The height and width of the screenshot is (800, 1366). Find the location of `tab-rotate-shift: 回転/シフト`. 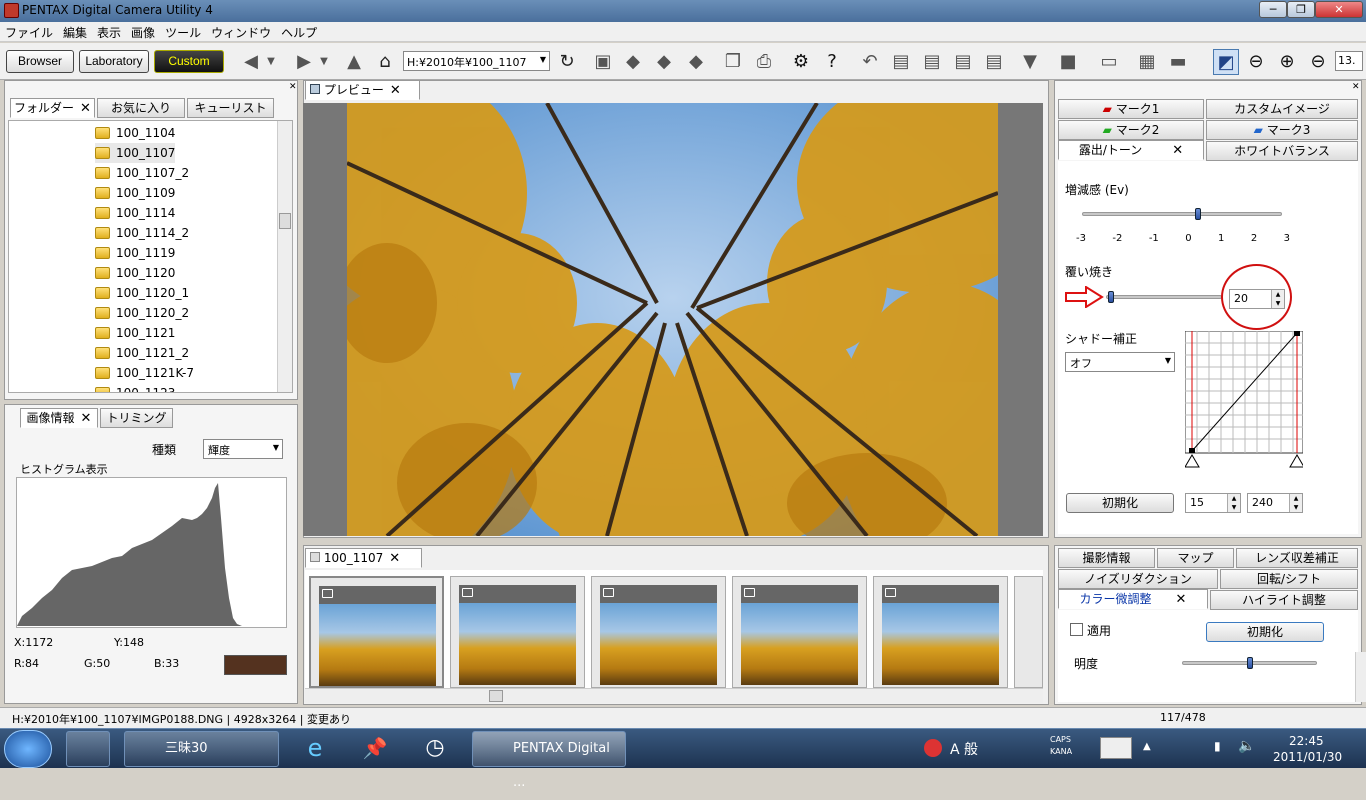

tab-rotate-shift: 回転/シフト is located at coordinates (1289, 579).